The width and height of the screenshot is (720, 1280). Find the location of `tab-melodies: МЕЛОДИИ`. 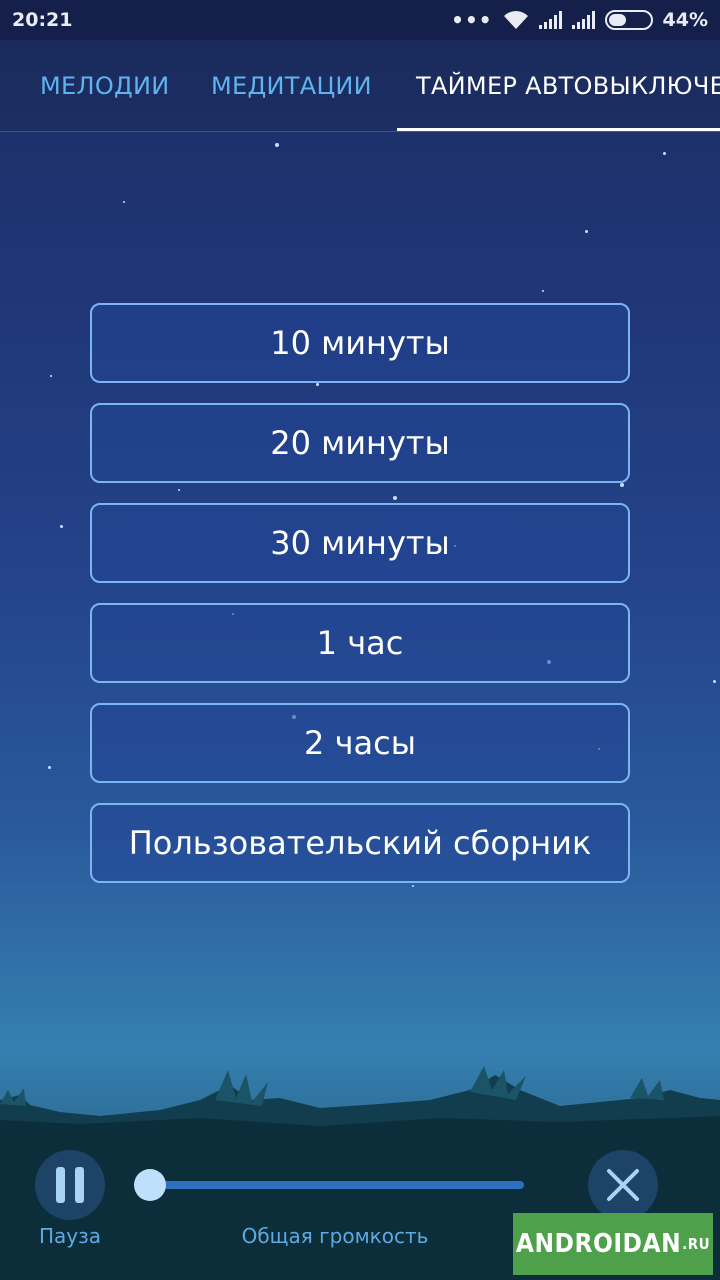

tab-melodies: МЕЛОДИИ is located at coordinates (105, 85).